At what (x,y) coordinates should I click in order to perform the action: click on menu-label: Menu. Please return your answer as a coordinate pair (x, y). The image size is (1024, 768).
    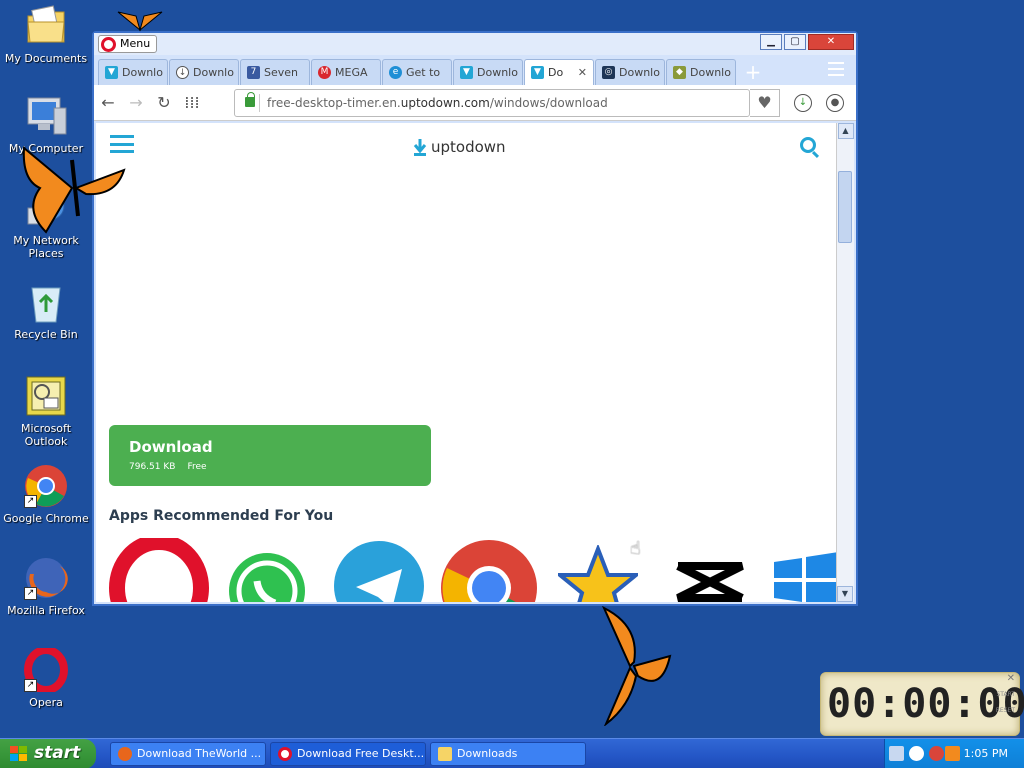
    Looking at the image, I should click on (135, 43).